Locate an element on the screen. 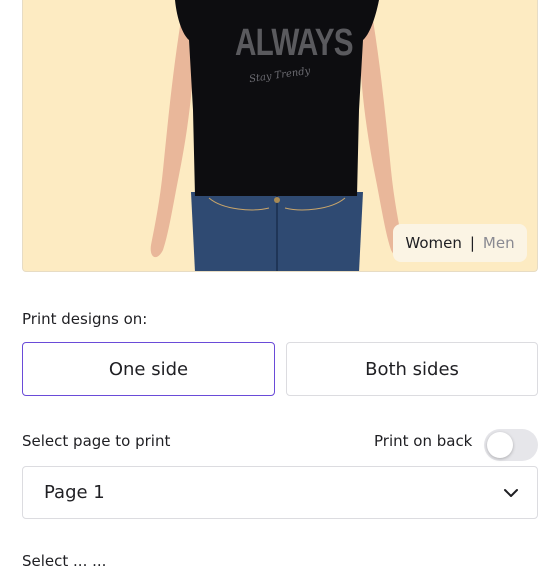 The width and height of the screenshot is (560, 570). print-designs-label: Print designs on: is located at coordinates (85, 319).